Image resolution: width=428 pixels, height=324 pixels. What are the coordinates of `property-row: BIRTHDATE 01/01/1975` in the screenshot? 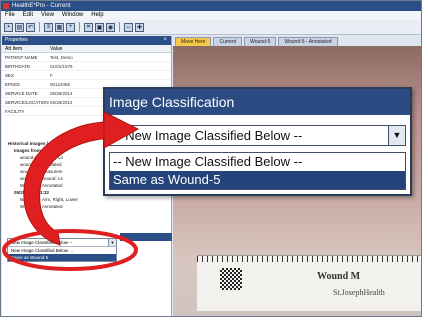 It's located at (86, 66).